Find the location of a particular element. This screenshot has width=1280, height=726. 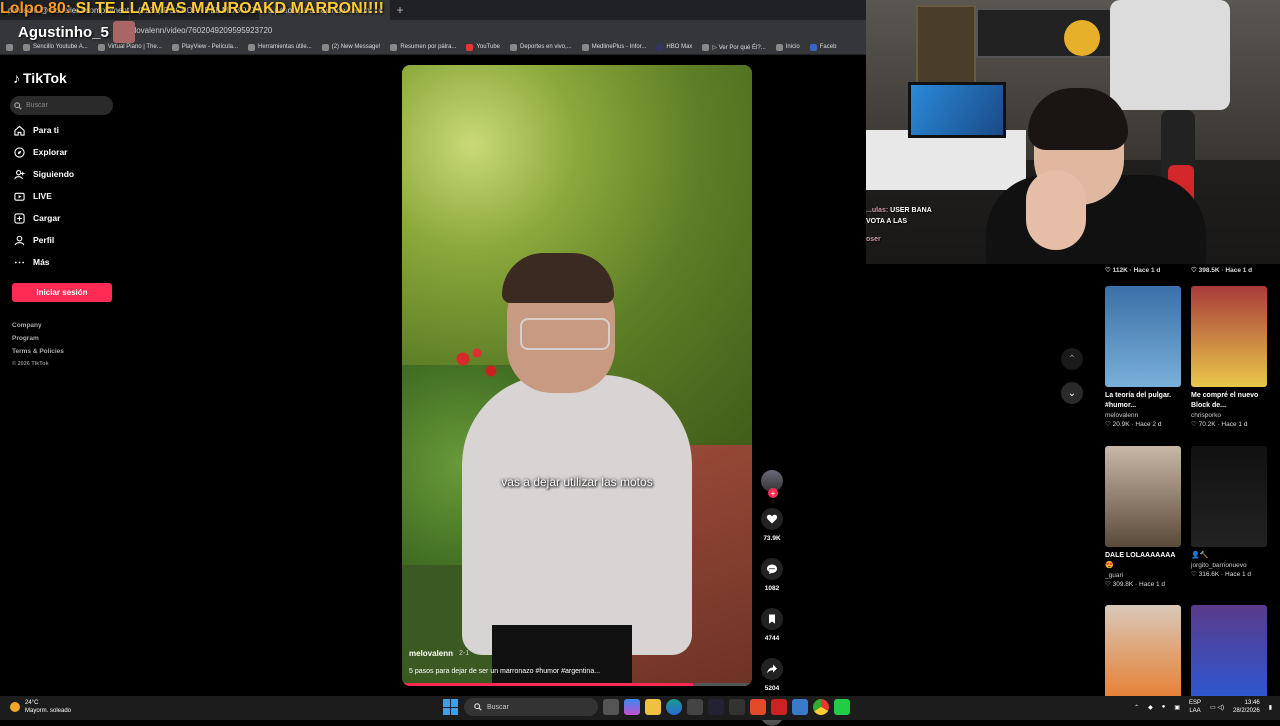

sidebar-item-mas: Más is located at coordinates (44, 262).